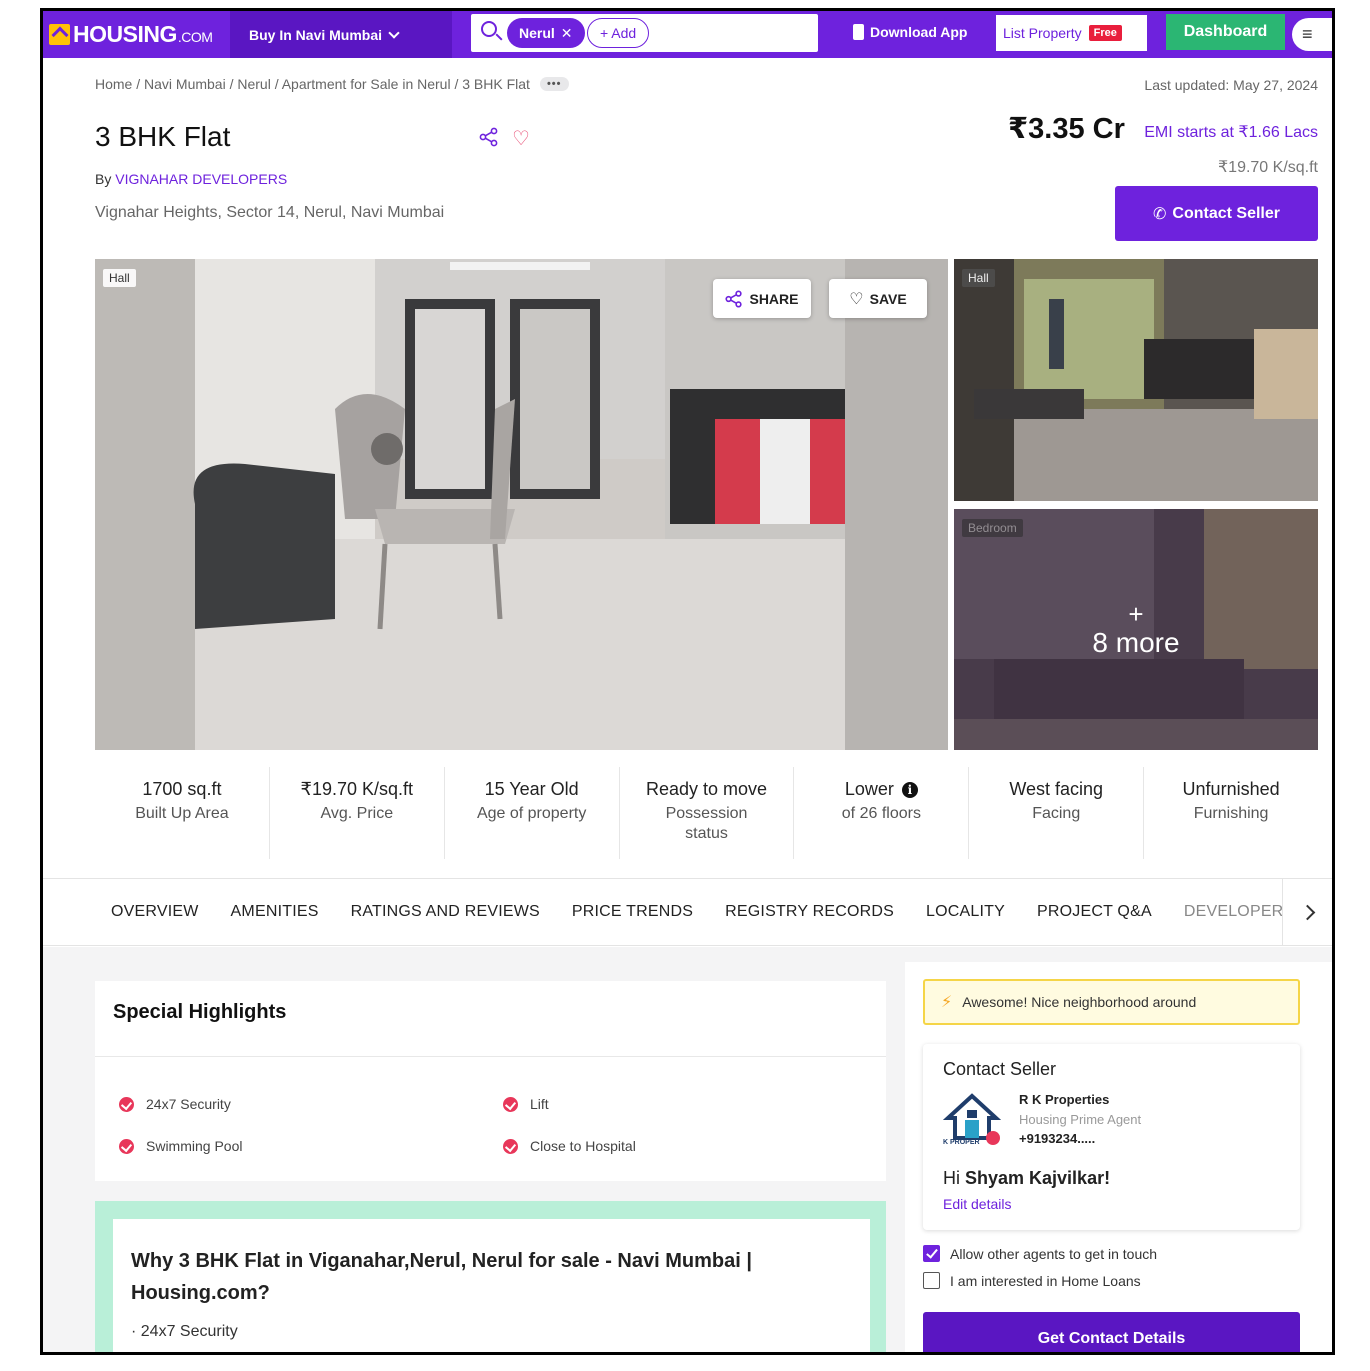  I want to click on tab-project-qa: PROJECT Q&A, so click(1094, 912).